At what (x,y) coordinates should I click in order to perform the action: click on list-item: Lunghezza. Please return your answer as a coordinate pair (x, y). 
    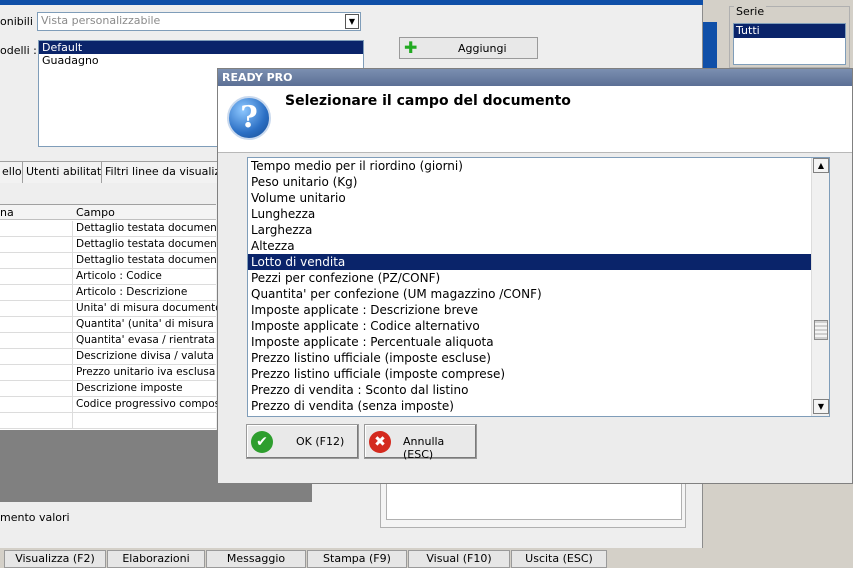
    Looking at the image, I should click on (529, 214).